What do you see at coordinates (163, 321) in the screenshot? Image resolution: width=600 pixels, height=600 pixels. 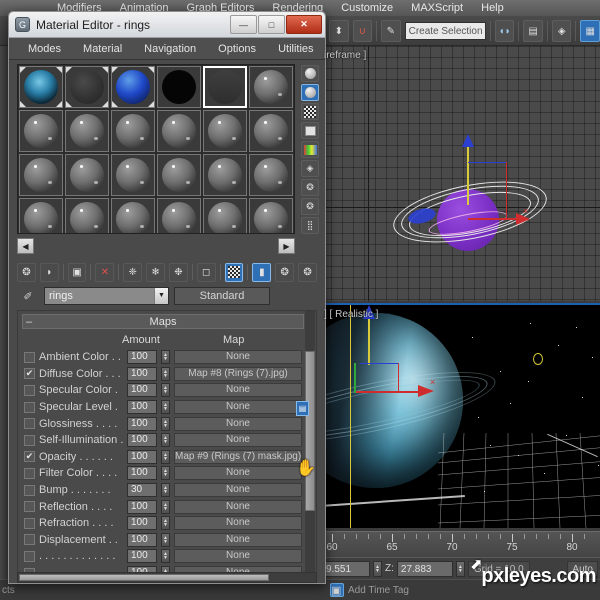 I see `maps-rollout-header: – Maps` at bounding box center [163, 321].